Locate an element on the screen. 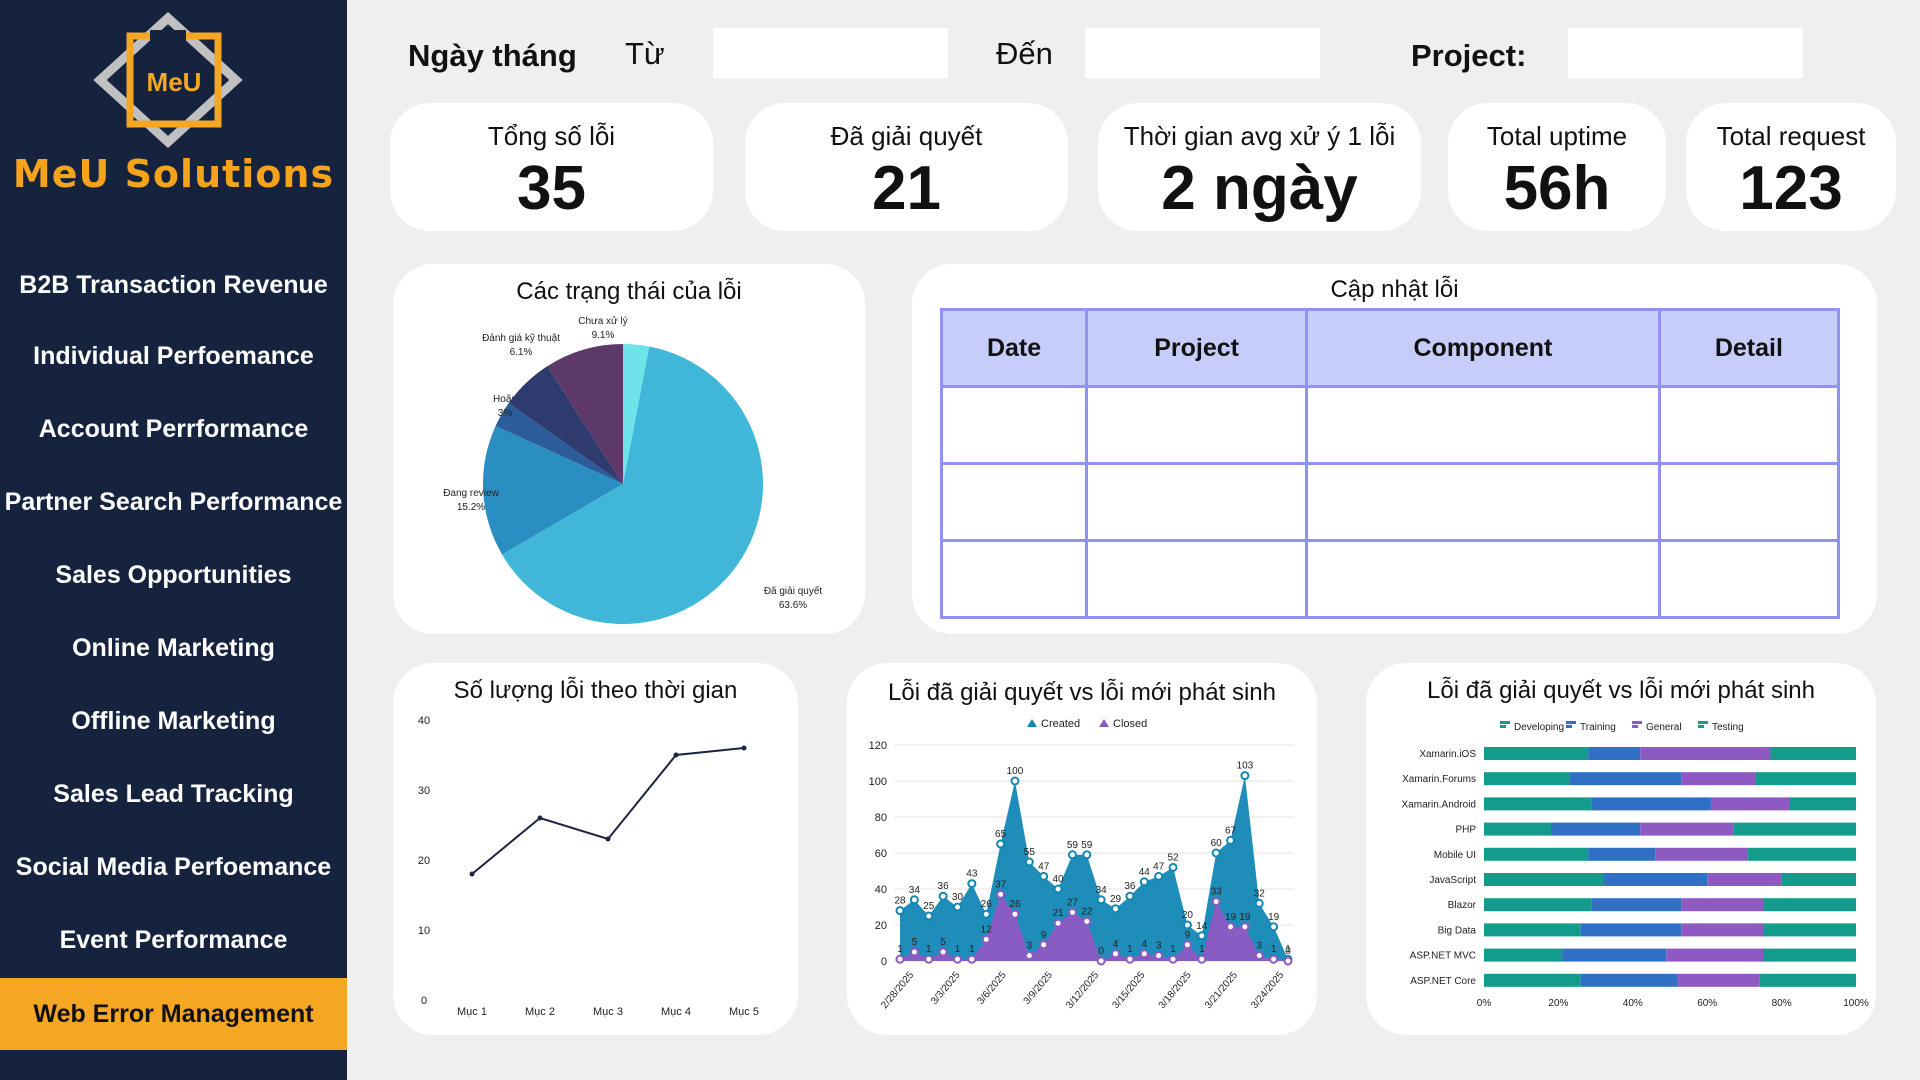 The width and height of the screenshot is (1920, 1080). legend-label: General is located at coordinates (1664, 727).